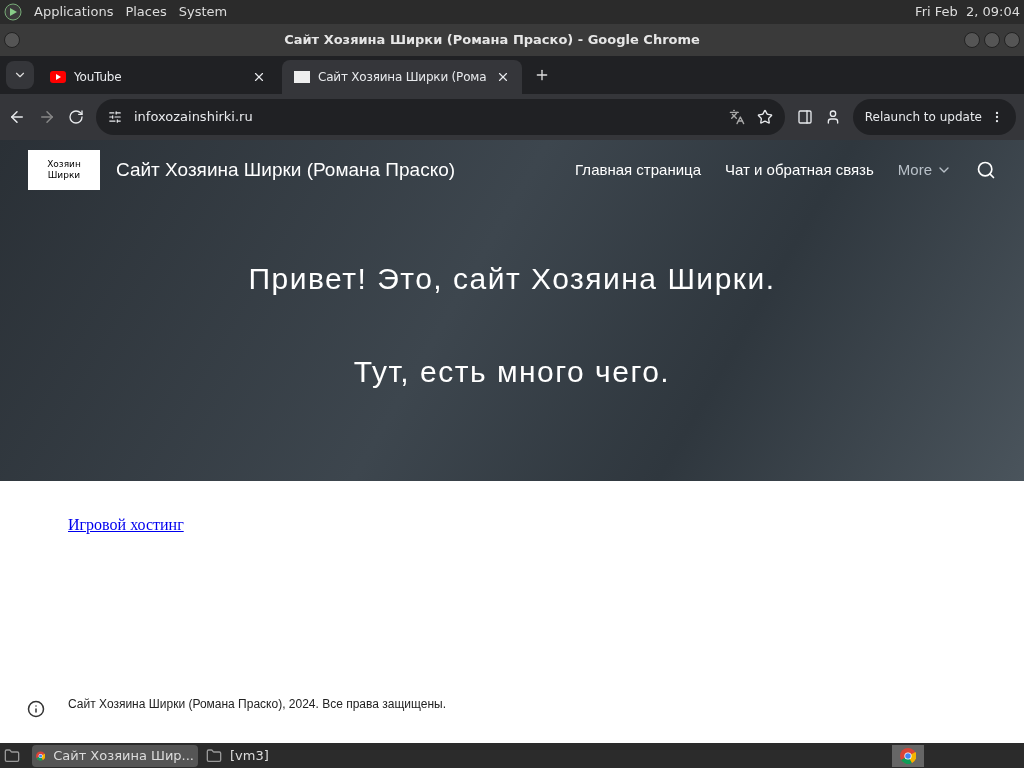 The height and width of the screenshot is (768, 1024). What do you see at coordinates (302, 77) in the screenshot?
I see `page-favicon-icon` at bounding box center [302, 77].